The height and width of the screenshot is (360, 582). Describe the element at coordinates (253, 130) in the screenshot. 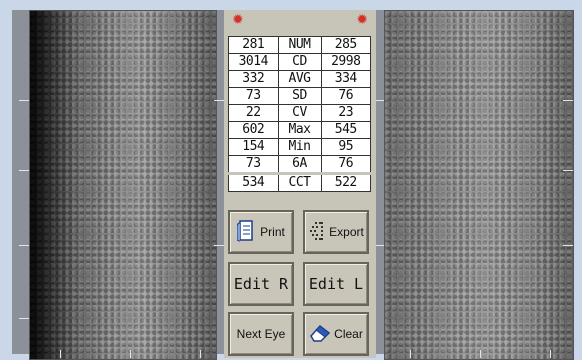

I see `right-eye-value: 602` at that location.